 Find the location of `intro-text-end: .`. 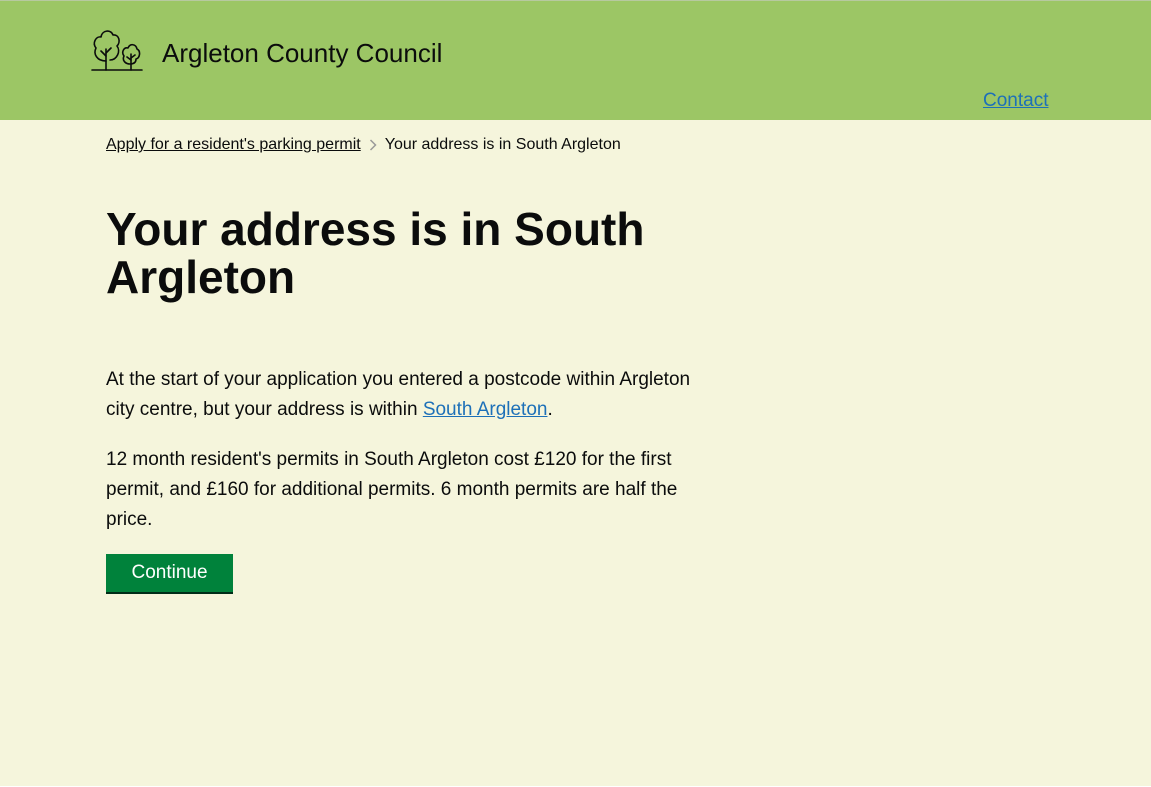

intro-text-end: . is located at coordinates (550, 409).